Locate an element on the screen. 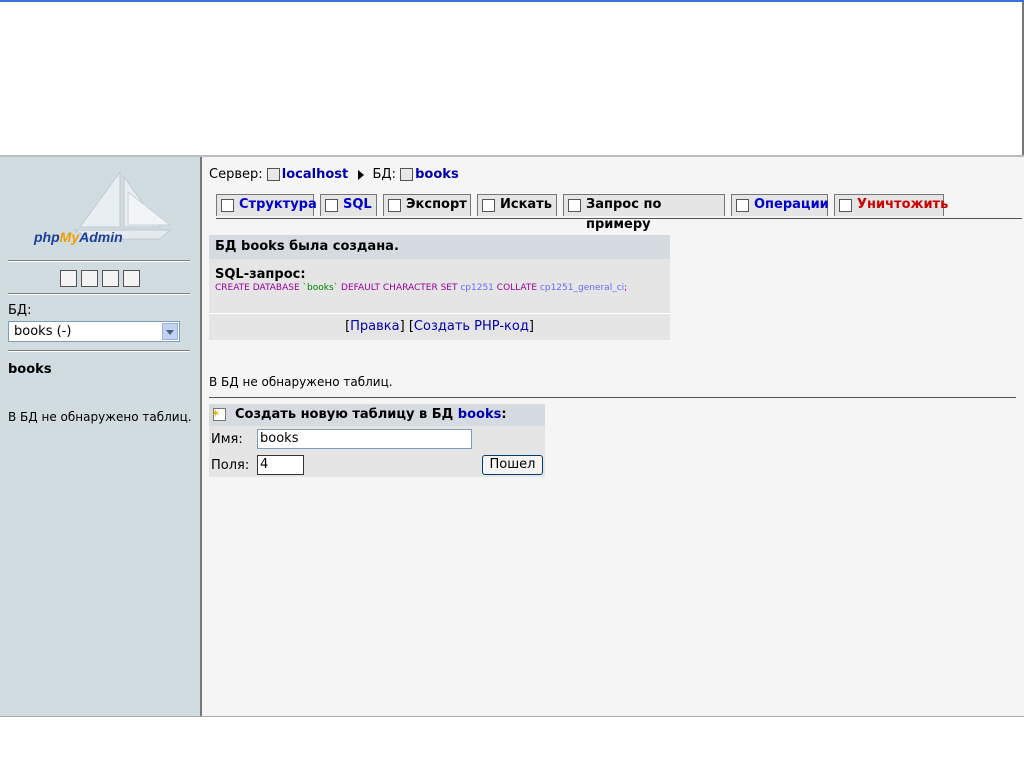 This screenshot has height=769, width=1024. name-label: Имя: is located at coordinates (227, 439).